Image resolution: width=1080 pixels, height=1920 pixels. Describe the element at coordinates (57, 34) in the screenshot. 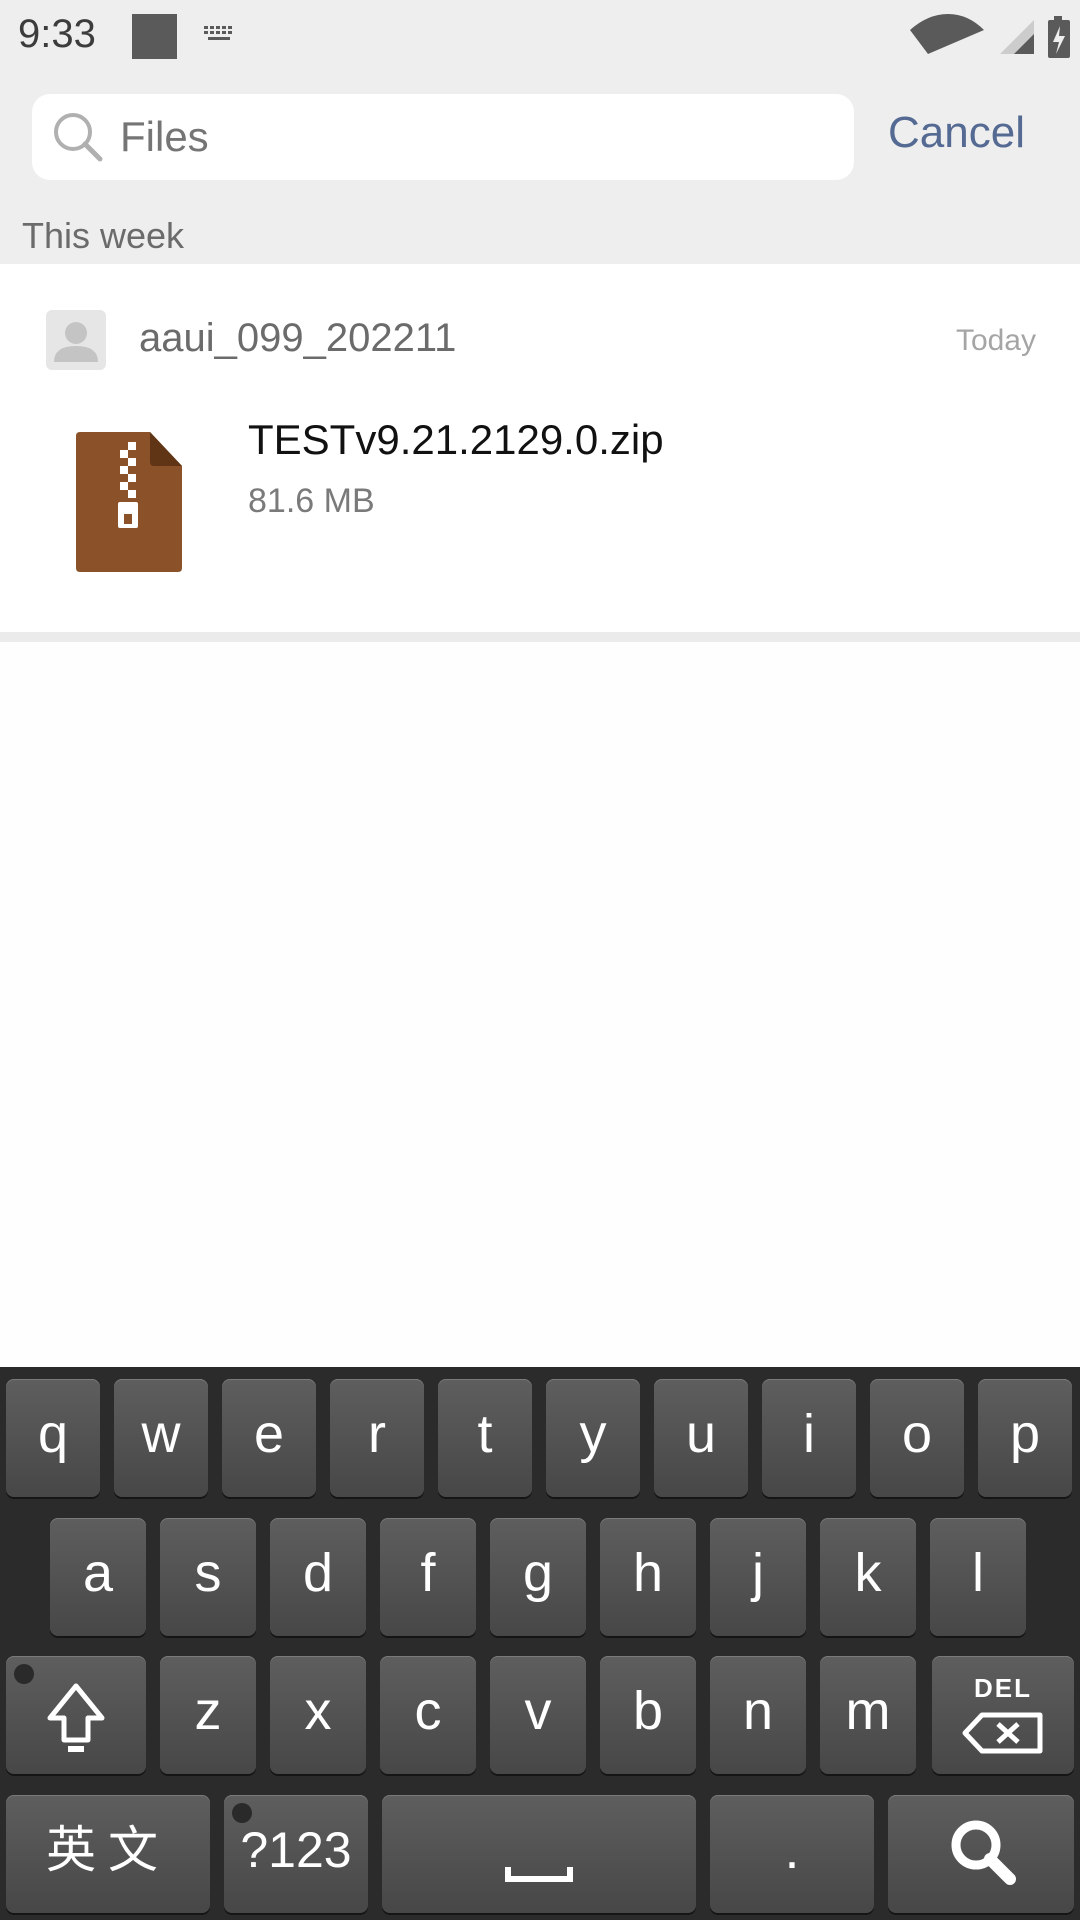

I see `status-time: 9:33` at that location.